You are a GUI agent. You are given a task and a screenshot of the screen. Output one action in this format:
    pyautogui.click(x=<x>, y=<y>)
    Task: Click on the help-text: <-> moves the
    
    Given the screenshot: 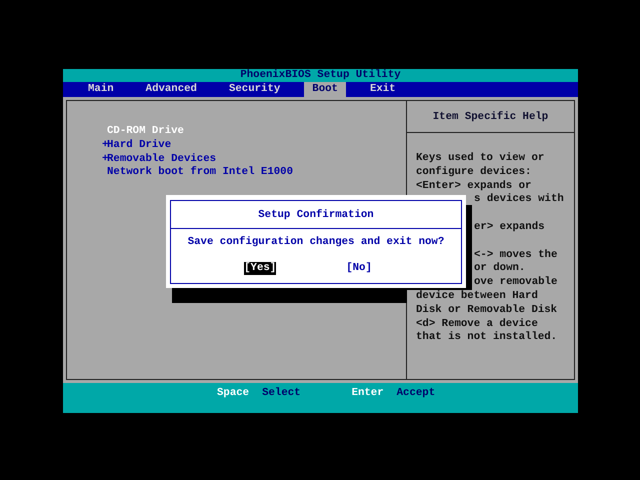 What is the action you would take?
    pyautogui.click(x=516, y=254)
    